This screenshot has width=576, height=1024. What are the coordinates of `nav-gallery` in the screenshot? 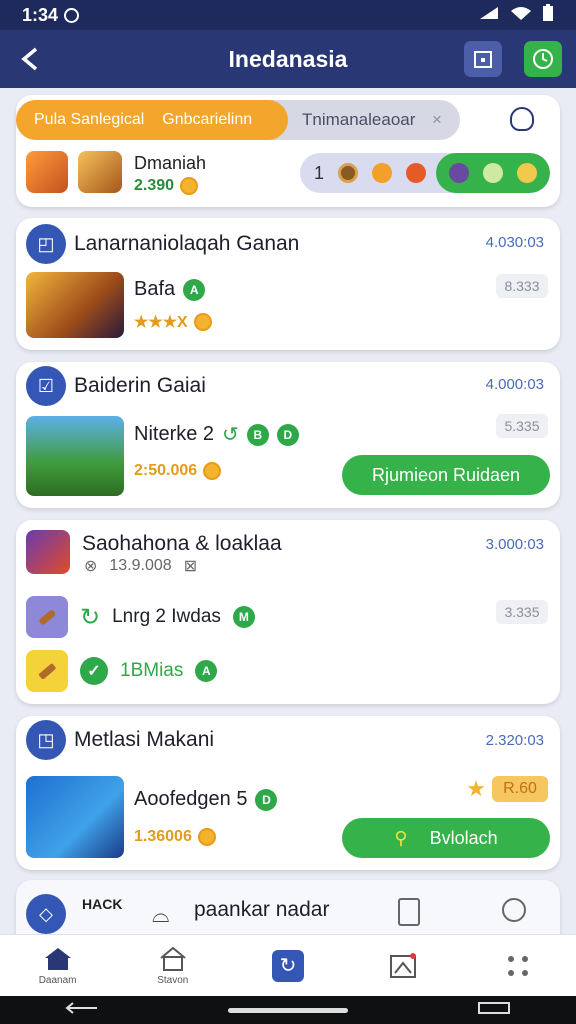 It's located at (403, 965).